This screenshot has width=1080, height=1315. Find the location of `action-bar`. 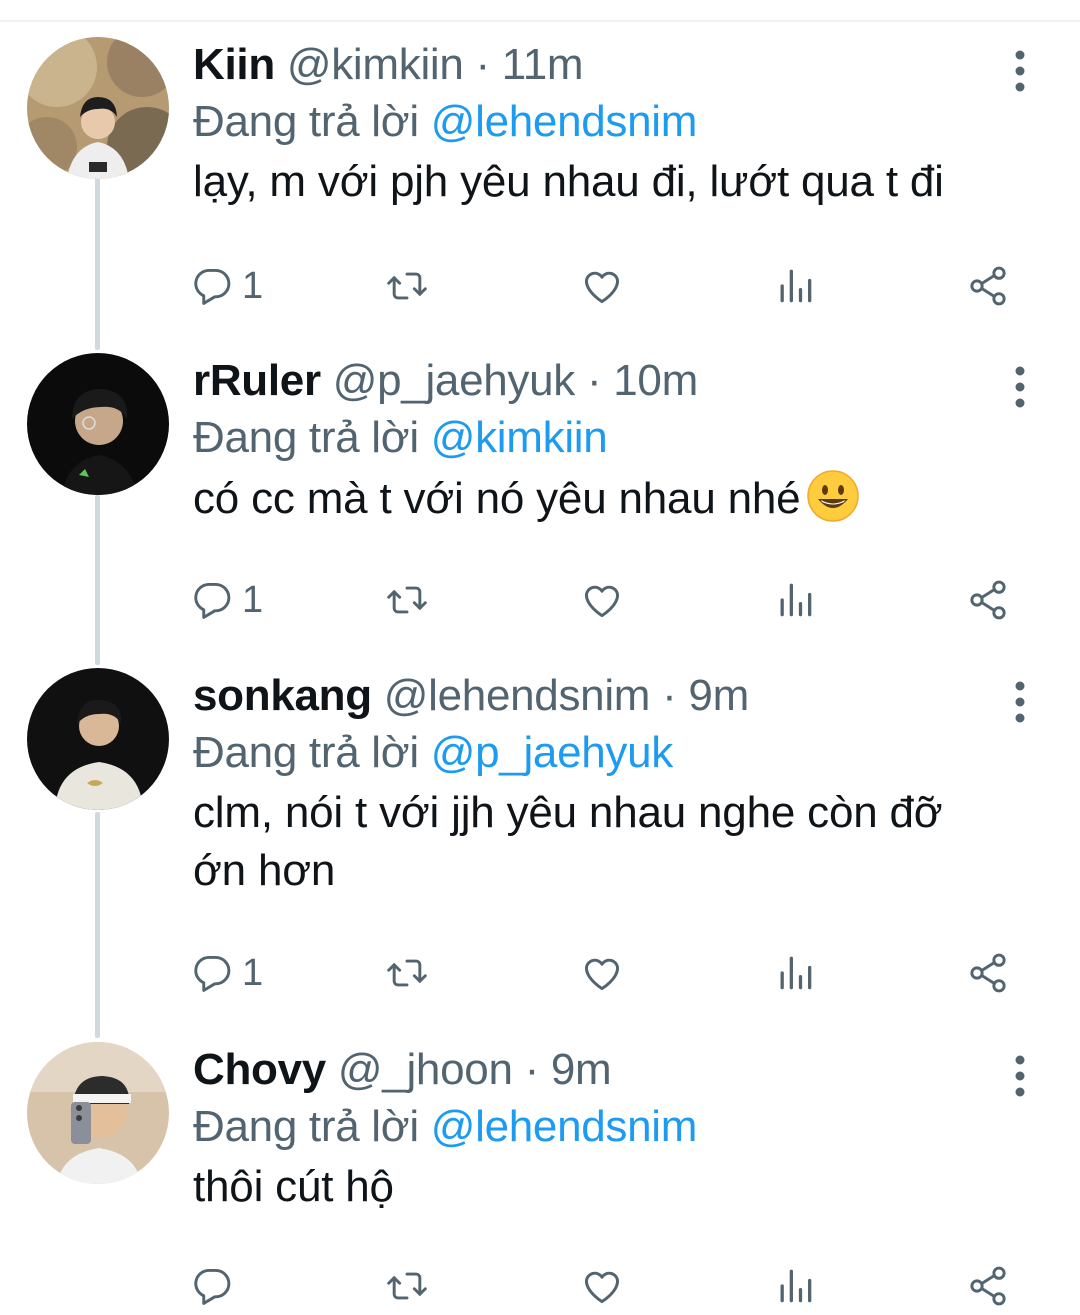

action-bar is located at coordinates (605, 1285).